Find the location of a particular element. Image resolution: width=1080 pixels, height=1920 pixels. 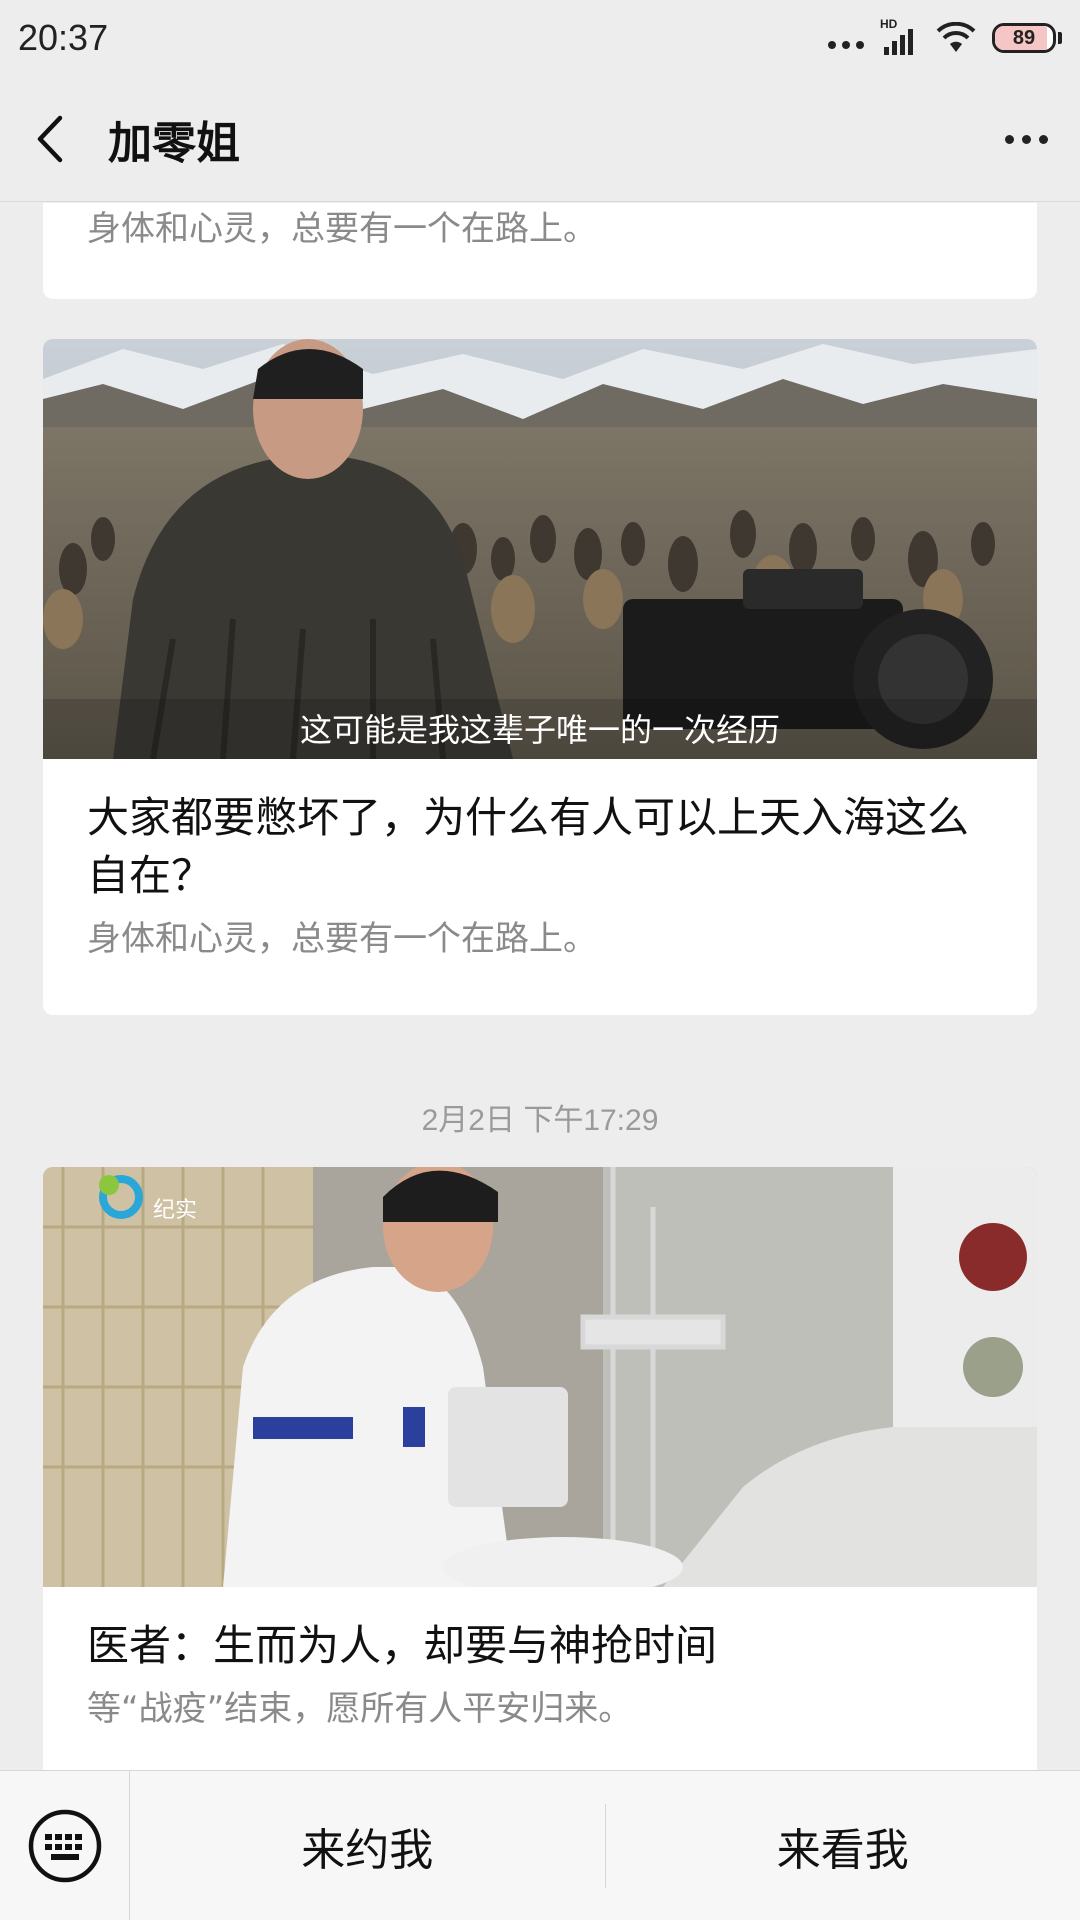

article-subtitle: 等“战疫”结束，愿所有人平安归来。 is located at coordinates (360, 1709).